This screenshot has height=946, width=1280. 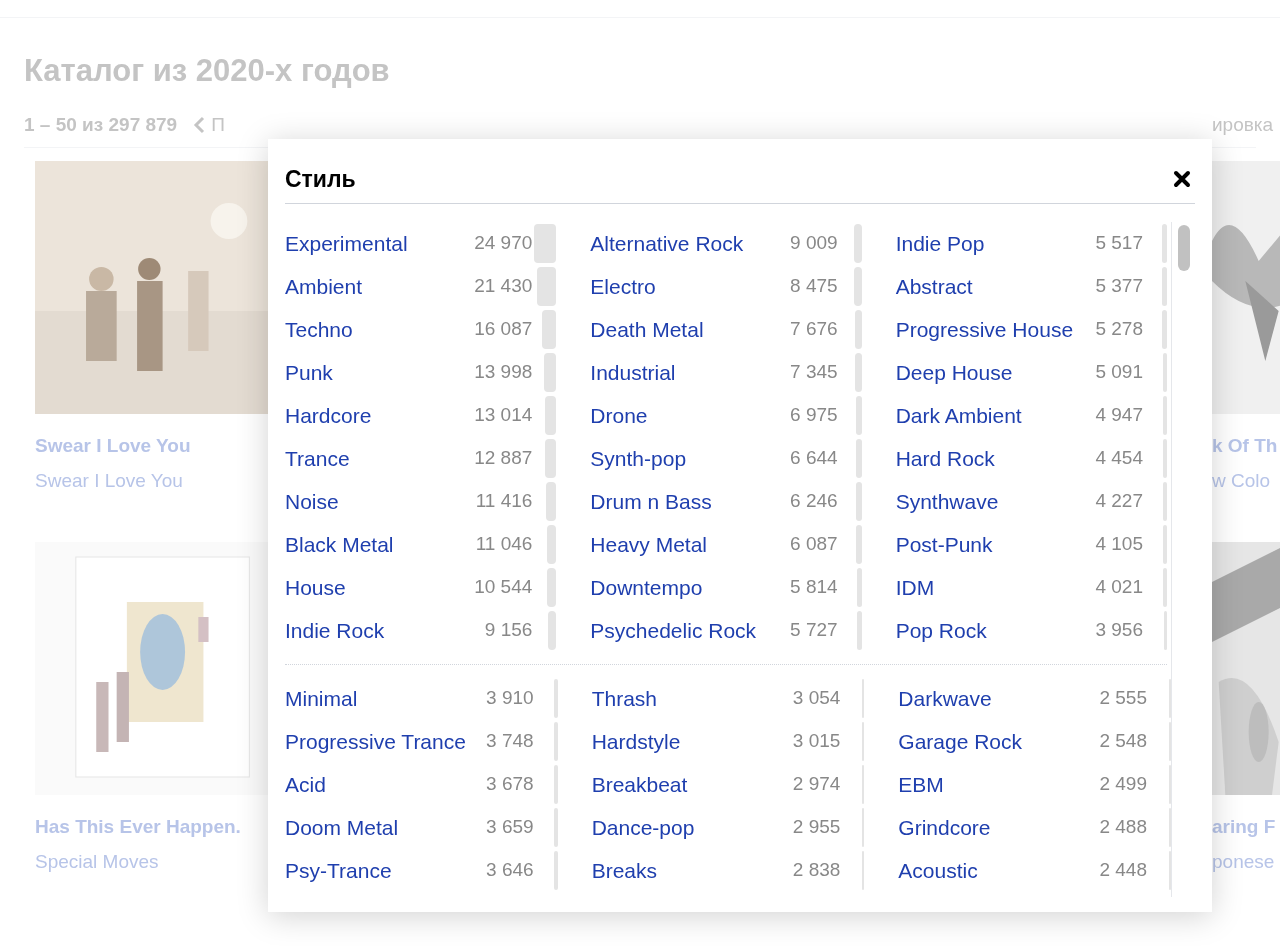 What do you see at coordinates (508, 630) in the screenshot?
I see `style-count: 9 156` at bounding box center [508, 630].